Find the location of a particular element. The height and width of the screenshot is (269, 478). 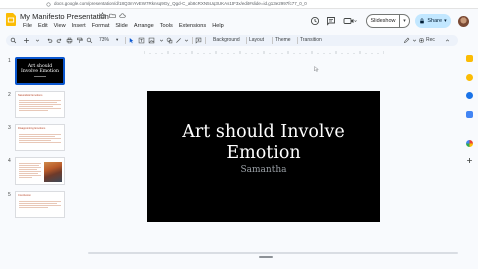

slideshow-button: Slideshow is located at coordinates (383, 21).